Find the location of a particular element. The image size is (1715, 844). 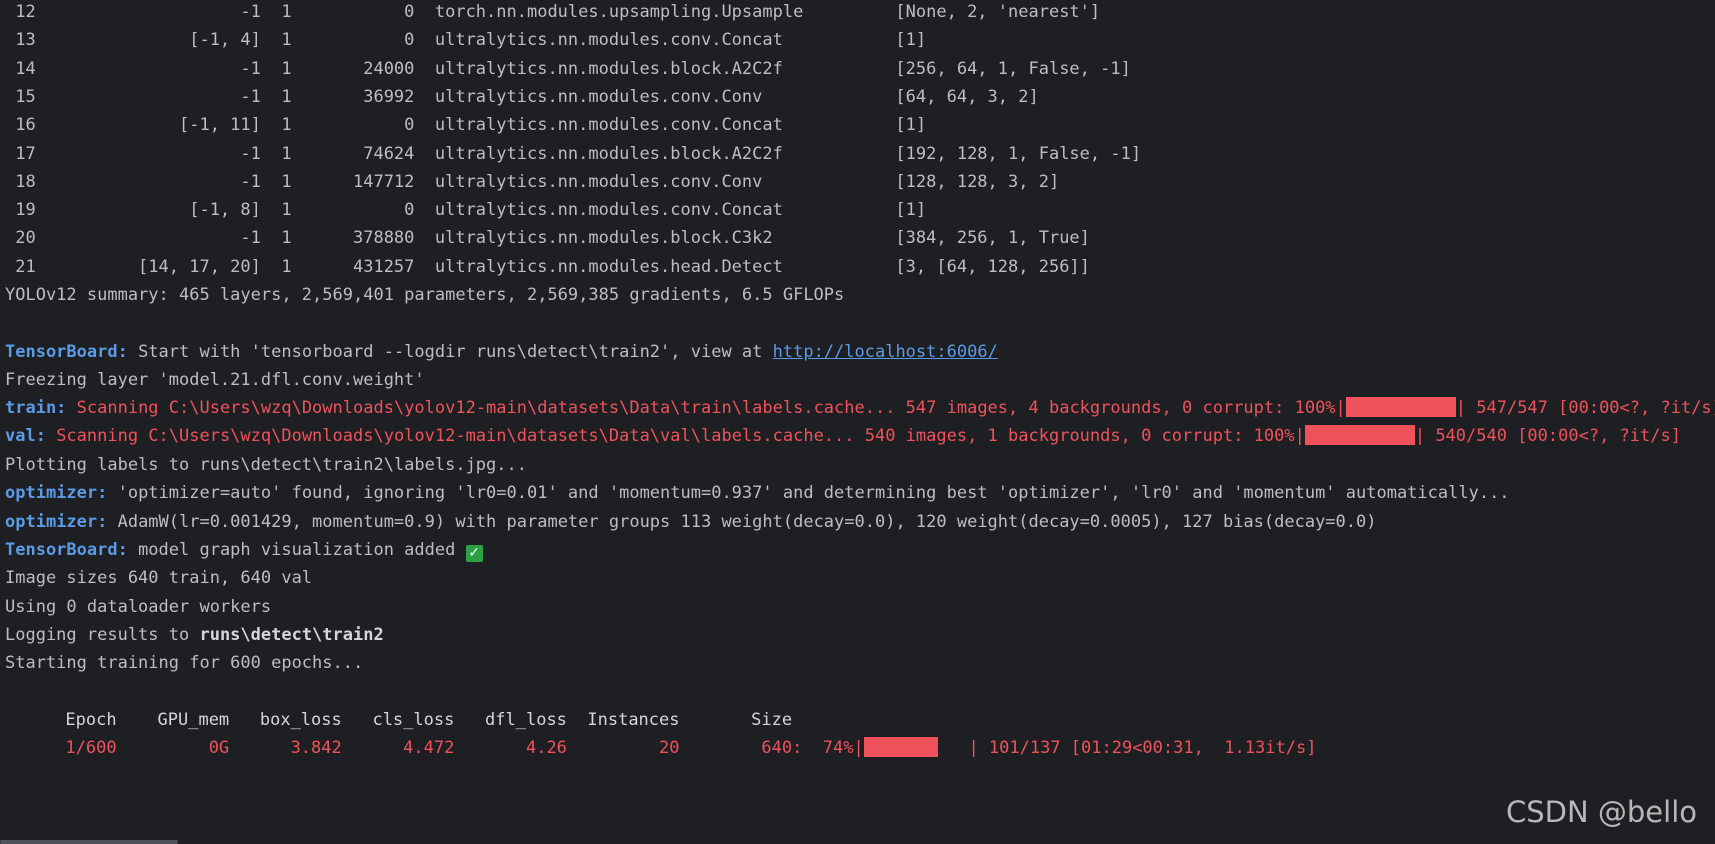

watermark-text: CSDN @bello is located at coordinates (1601, 812).